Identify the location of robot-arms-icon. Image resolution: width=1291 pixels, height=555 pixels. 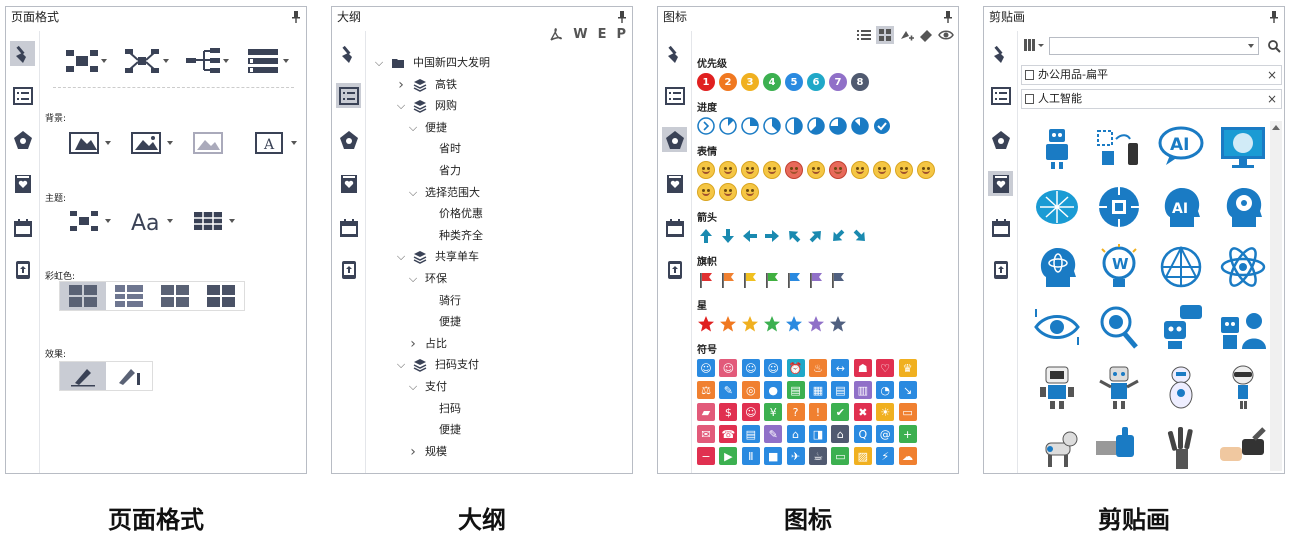
(1119, 387).